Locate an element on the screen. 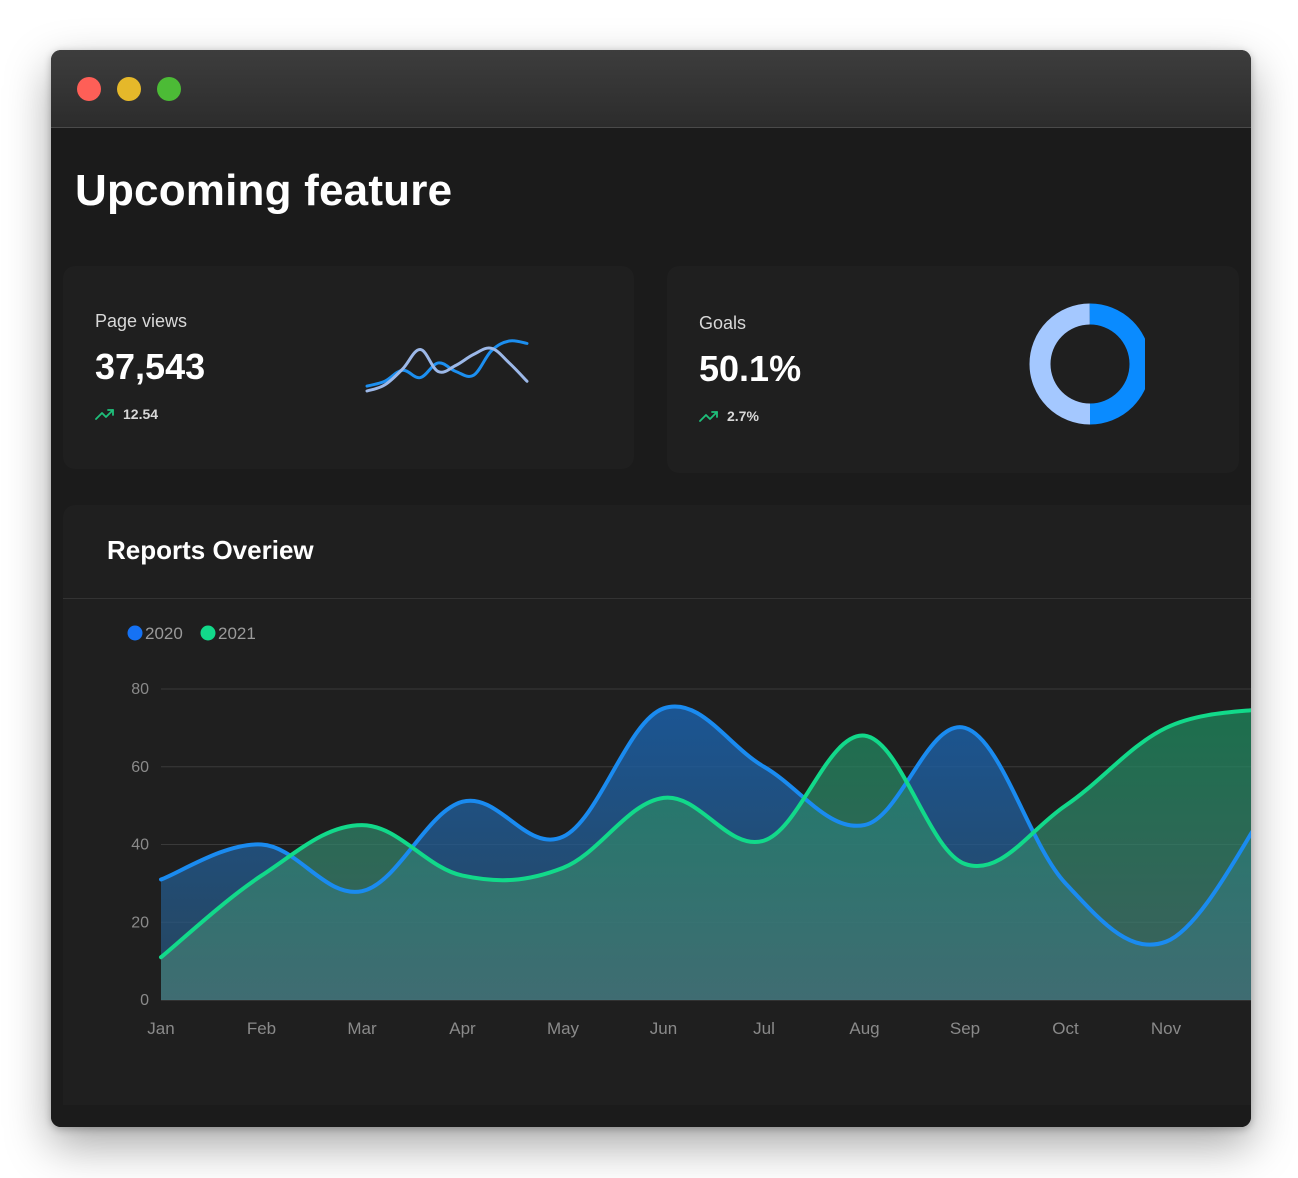  page-views-value: 37,543 is located at coordinates (150, 366).